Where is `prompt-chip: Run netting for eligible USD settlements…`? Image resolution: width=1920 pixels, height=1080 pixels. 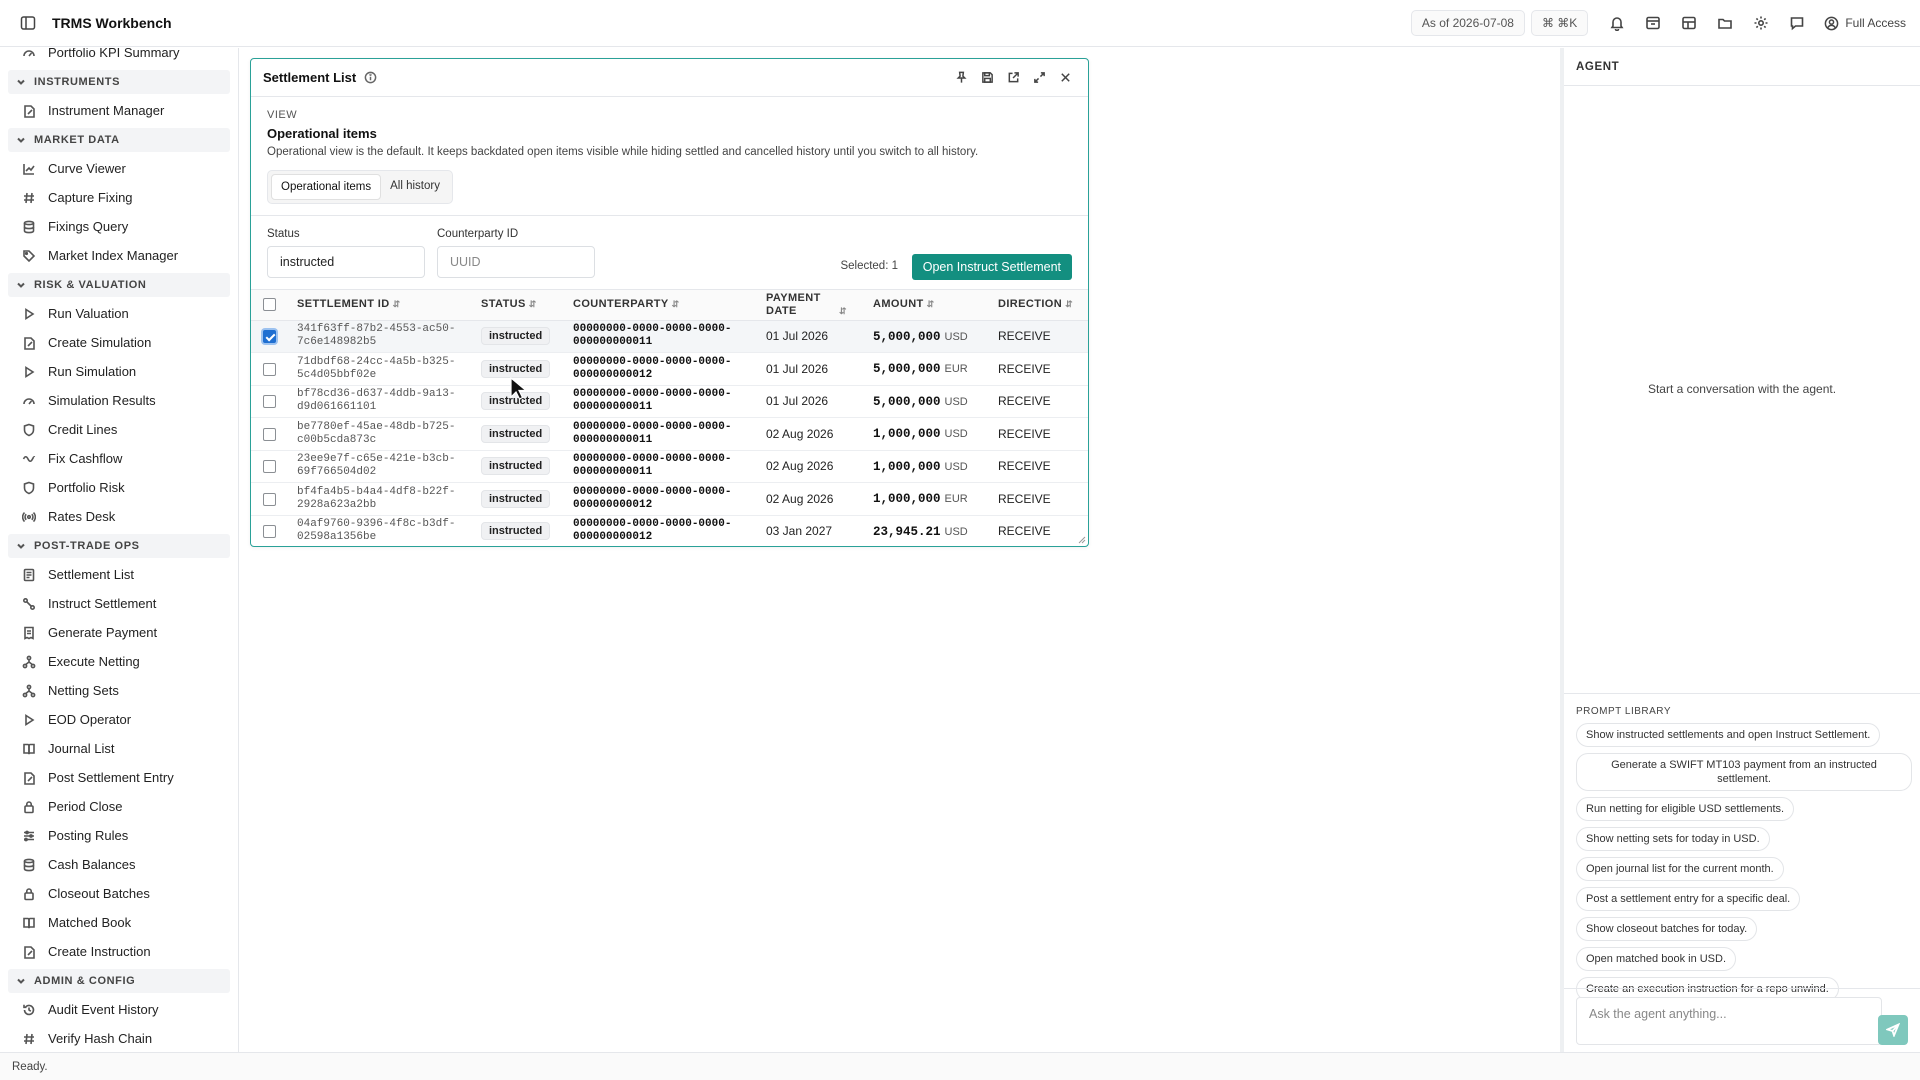 prompt-chip: Run netting for eligible USD settlements… is located at coordinates (1685, 809).